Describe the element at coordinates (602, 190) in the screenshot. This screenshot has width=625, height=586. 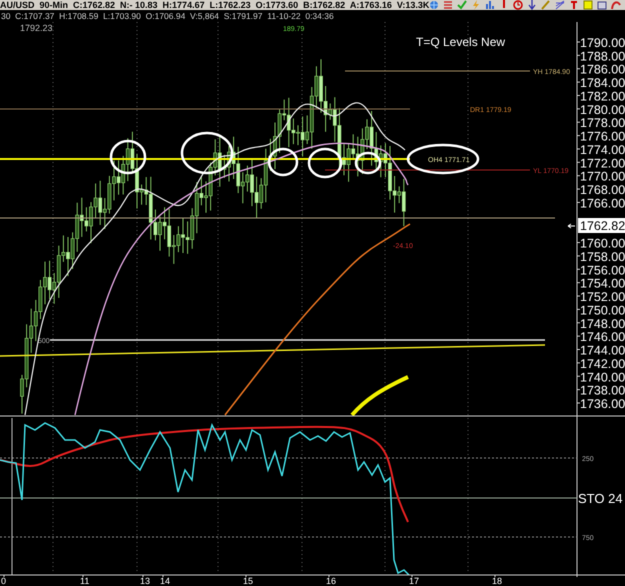
I see `axis-label: 1768.00` at that location.